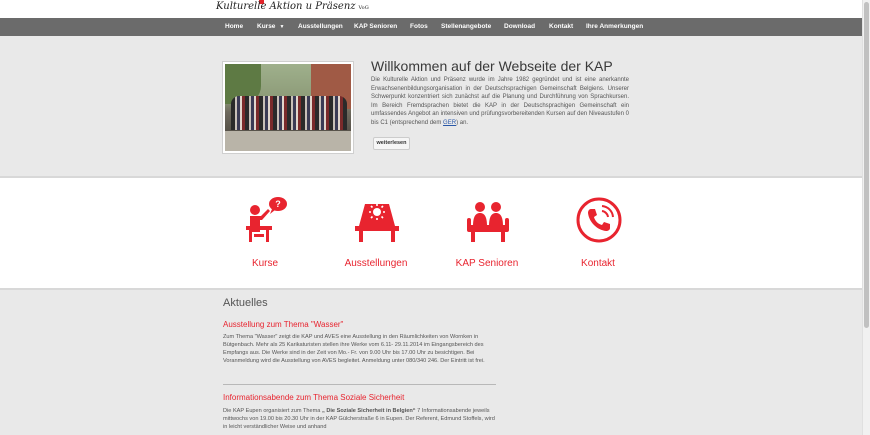  I want to click on exhibition-icon, so click(377, 223).